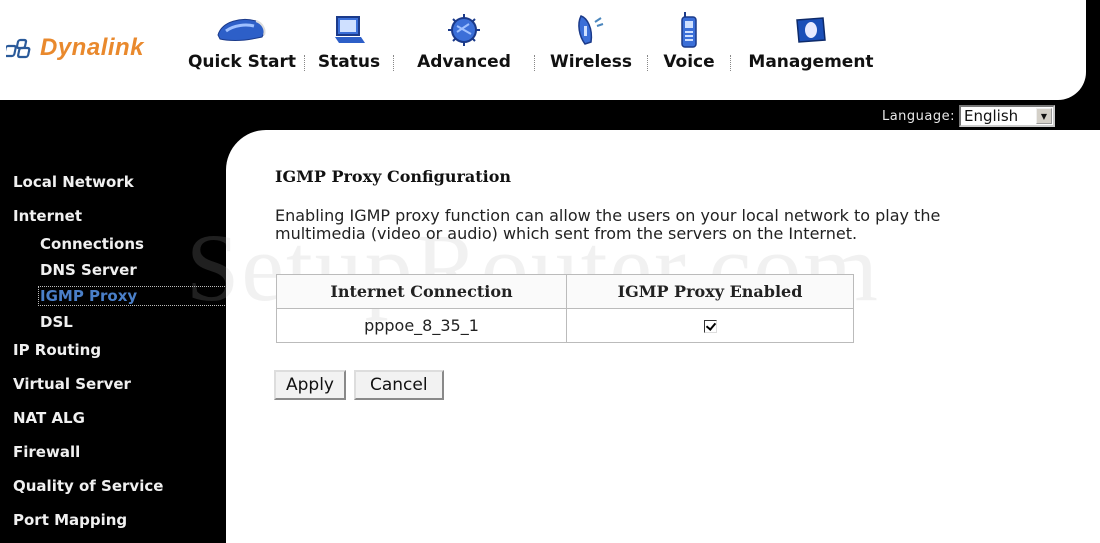 The image size is (1100, 543). What do you see at coordinates (393, 176) in the screenshot?
I see `page-title: IGMP Proxy Configuration` at bounding box center [393, 176].